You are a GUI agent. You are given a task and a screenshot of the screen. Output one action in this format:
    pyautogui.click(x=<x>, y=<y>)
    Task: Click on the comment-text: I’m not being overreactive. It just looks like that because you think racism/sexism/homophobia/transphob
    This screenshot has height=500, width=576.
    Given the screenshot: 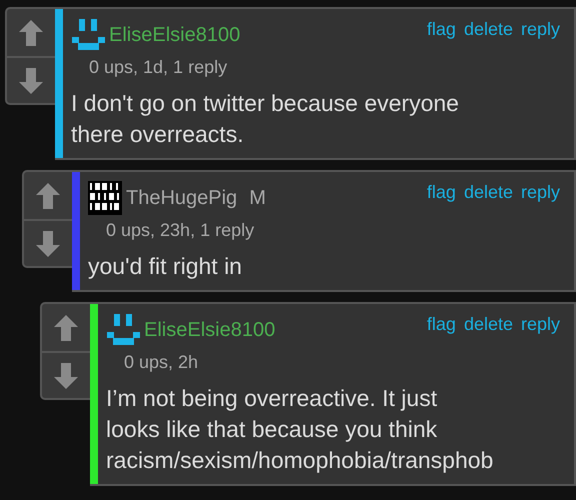 What is the action you would take?
    pyautogui.click(x=300, y=429)
    